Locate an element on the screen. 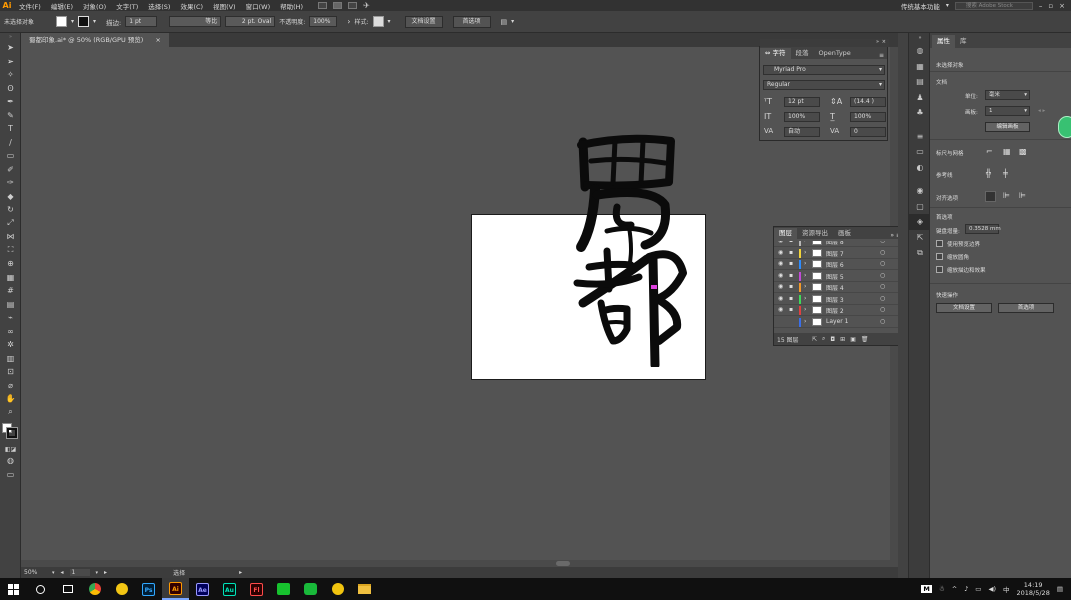 The height and width of the screenshot is (600, 1071). artboard-dropdown: 1 ▾ is located at coordinates (1007, 111).